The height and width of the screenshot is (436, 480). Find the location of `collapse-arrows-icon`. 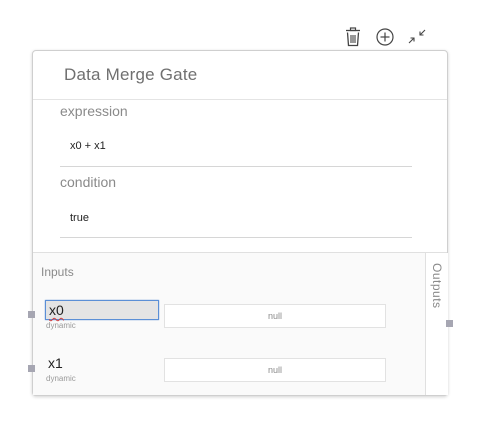

collapse-arrows-icon is located at coordinates (417, 36).